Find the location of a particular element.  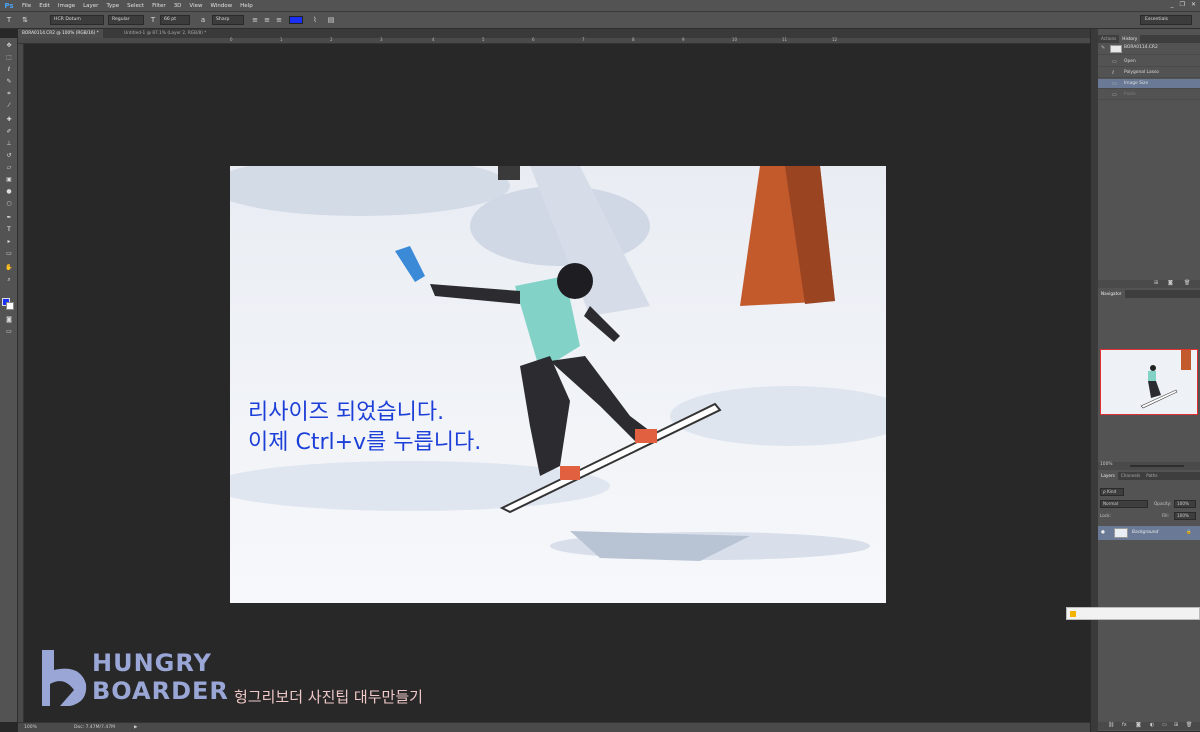

menu-3d: 3D is located at coordinates (178, 6).